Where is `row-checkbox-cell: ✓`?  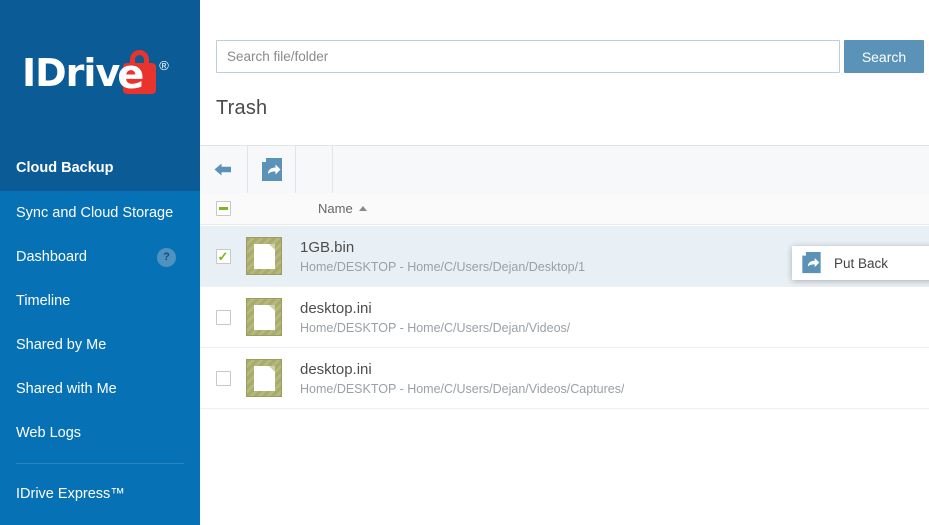
row-checkbox-cell: ✓ is located at coordinates (223, 256).